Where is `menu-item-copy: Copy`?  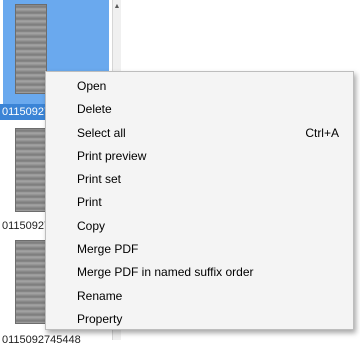 menu-item-copy: Copy is located at coordinates (199, 226).